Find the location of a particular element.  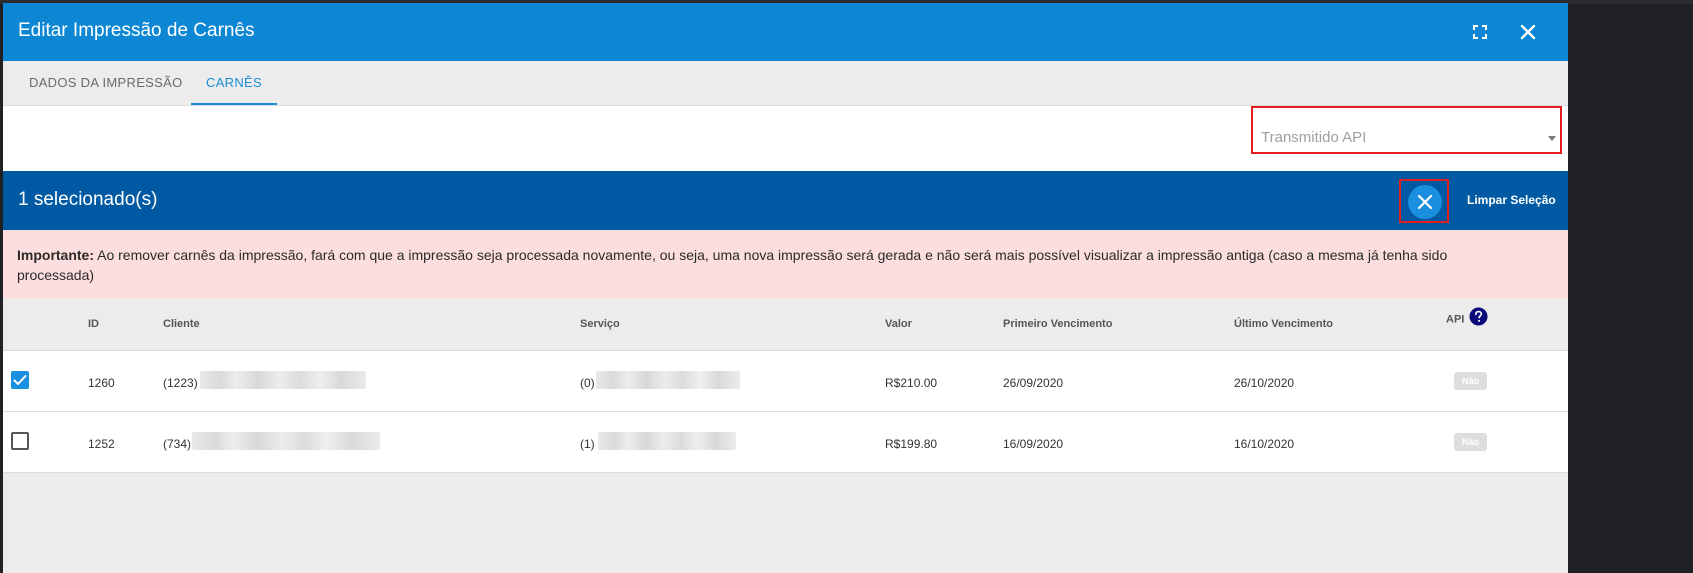

col-valor: Valor is located at coordinates (898, 324).